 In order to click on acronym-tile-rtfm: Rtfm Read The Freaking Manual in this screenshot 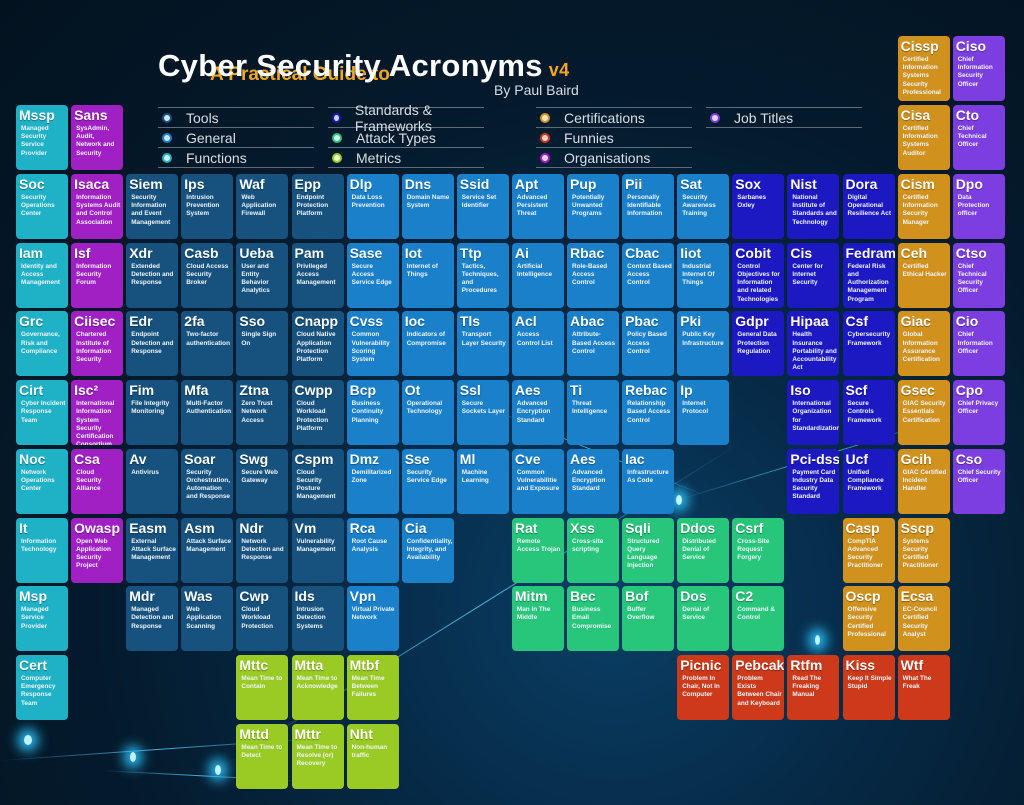, I will do `click(813, 687)`.